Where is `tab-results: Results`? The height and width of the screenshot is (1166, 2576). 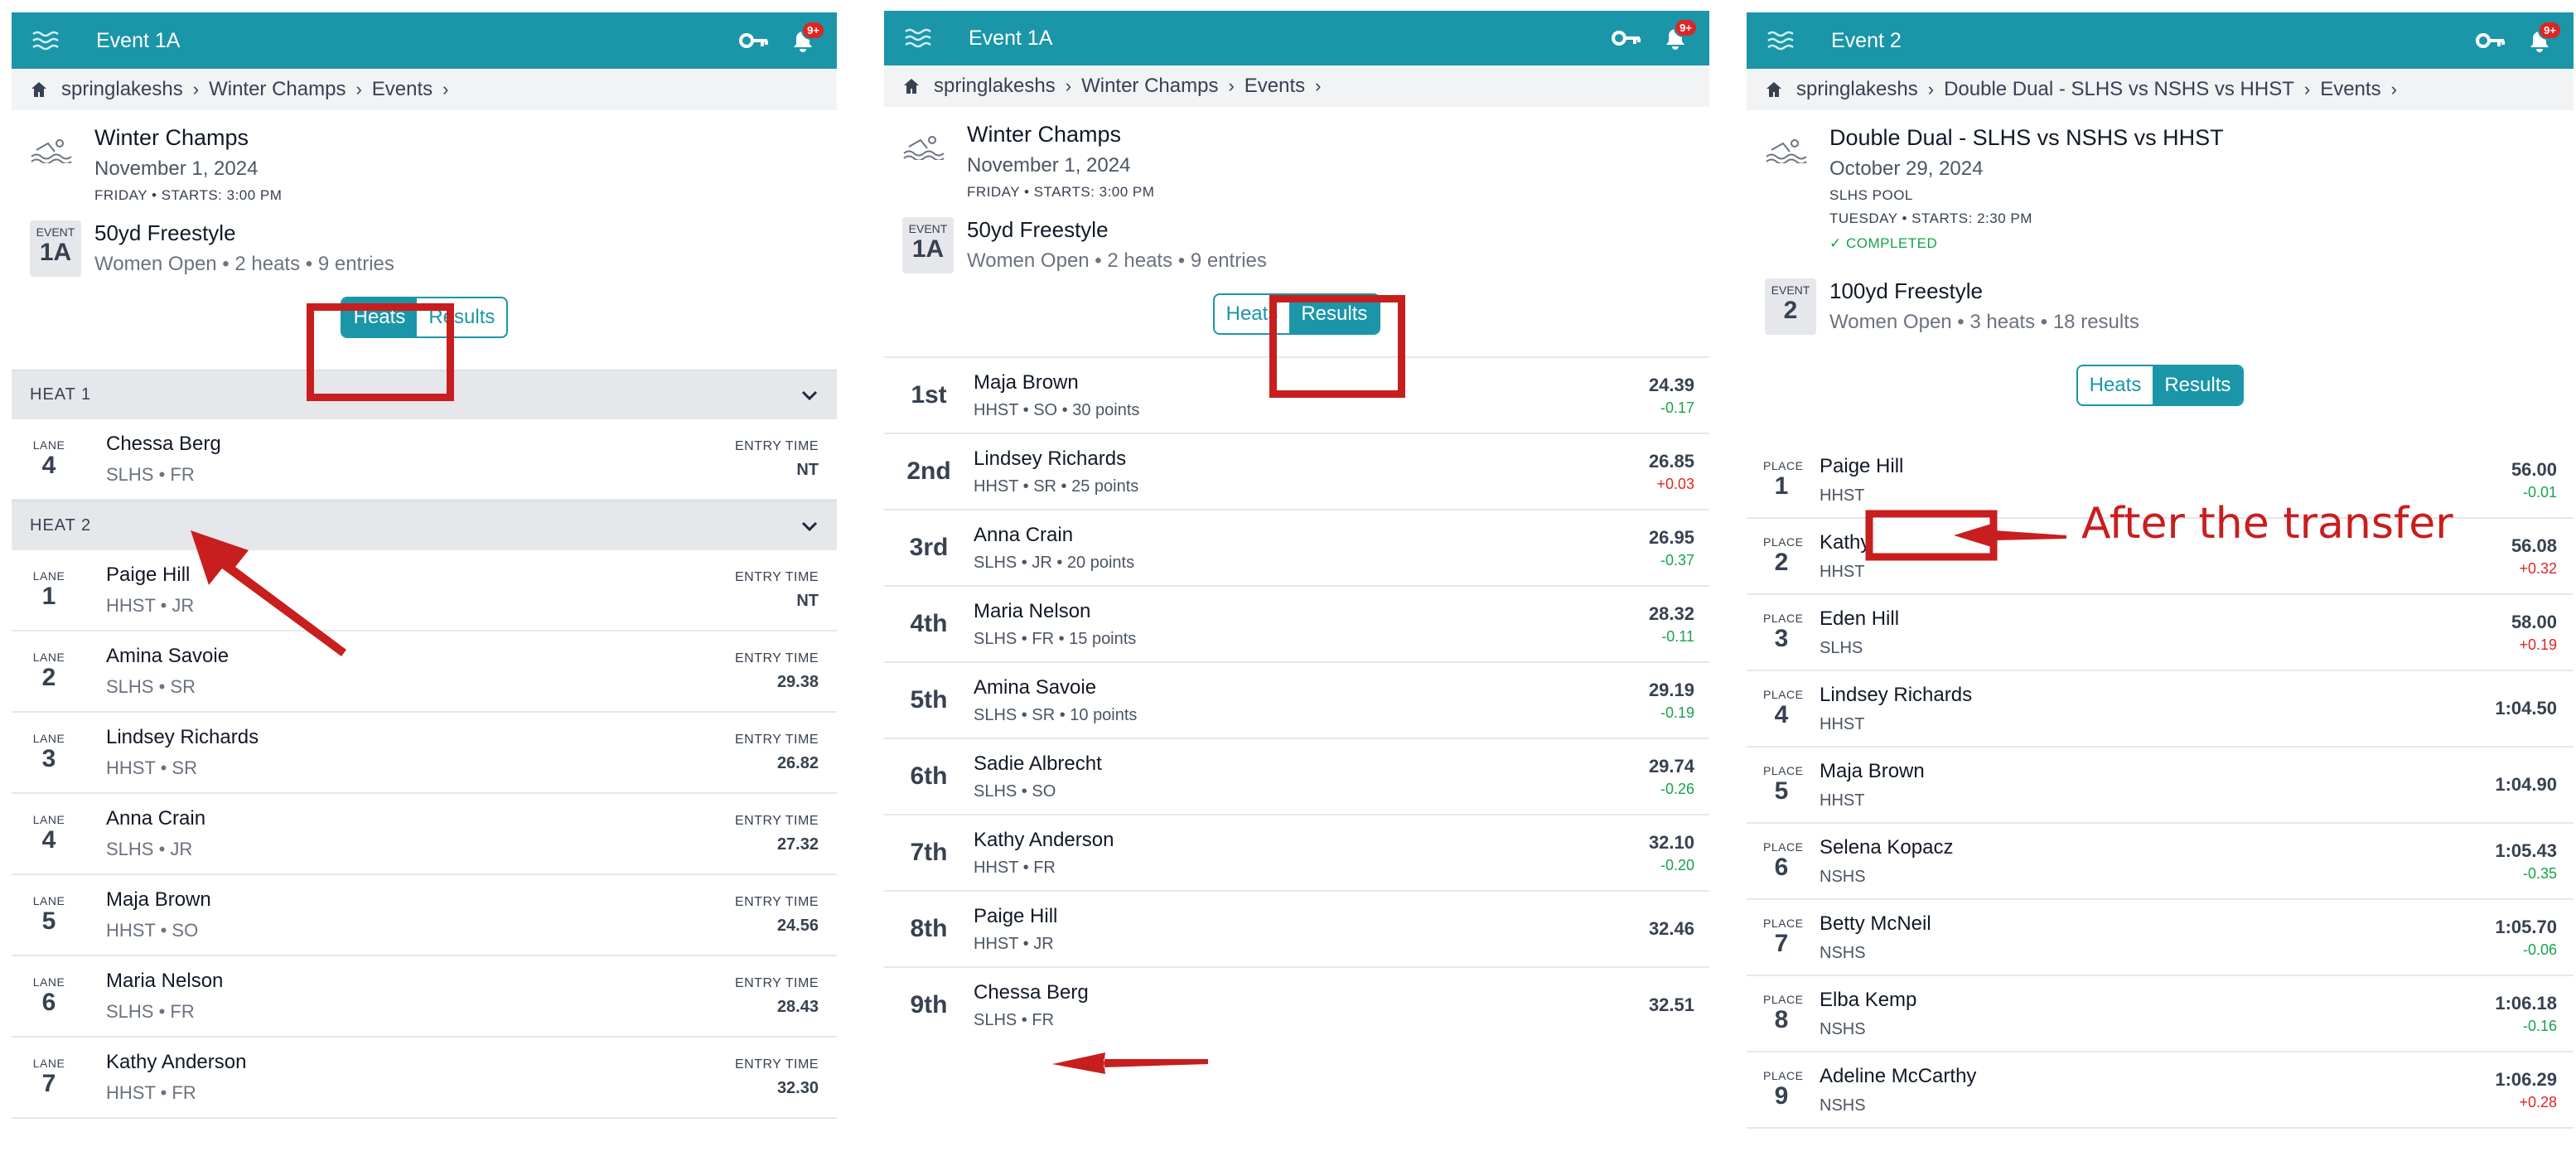 tab-results: Results is located at coordinates (2198, 385).